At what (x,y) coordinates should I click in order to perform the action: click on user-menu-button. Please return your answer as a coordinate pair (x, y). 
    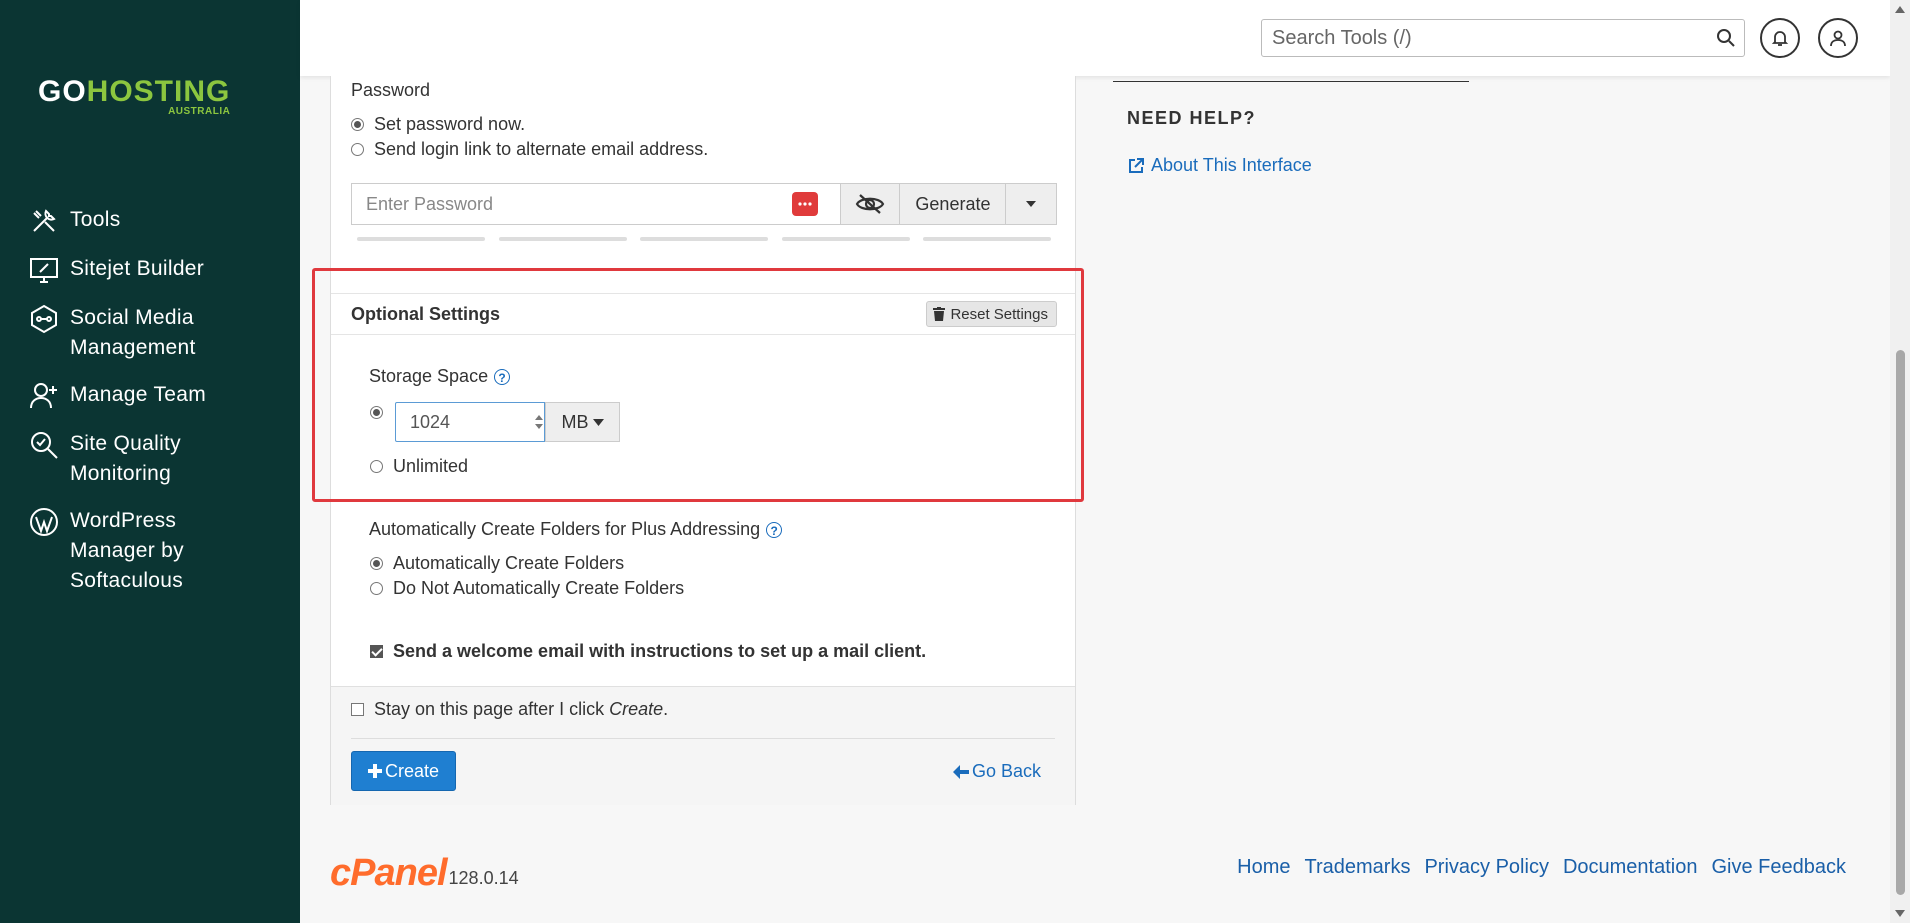
    Looking at the image, I should click on (1838, 38).